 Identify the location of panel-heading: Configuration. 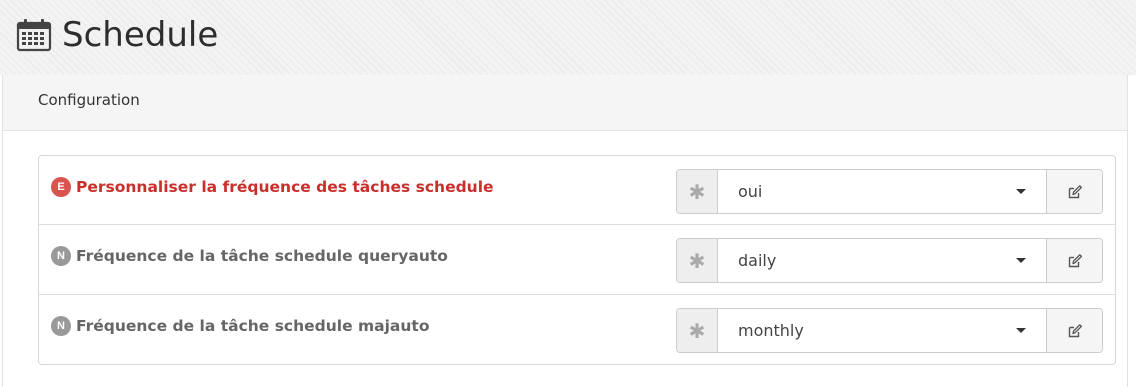
(565, 103).